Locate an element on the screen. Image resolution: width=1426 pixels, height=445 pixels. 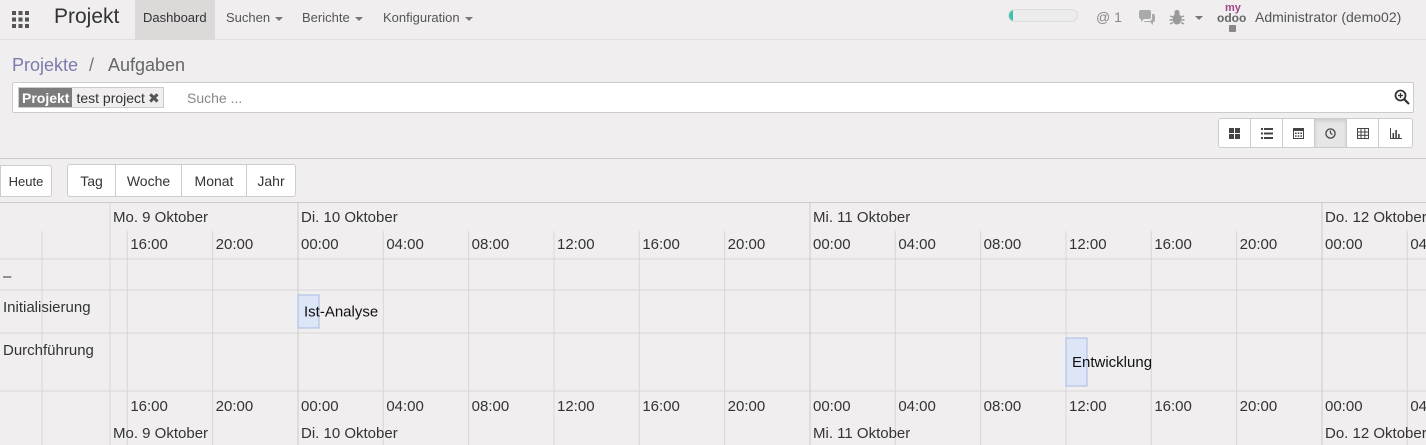
graph-view-button is located at coordinates (1395, 133).